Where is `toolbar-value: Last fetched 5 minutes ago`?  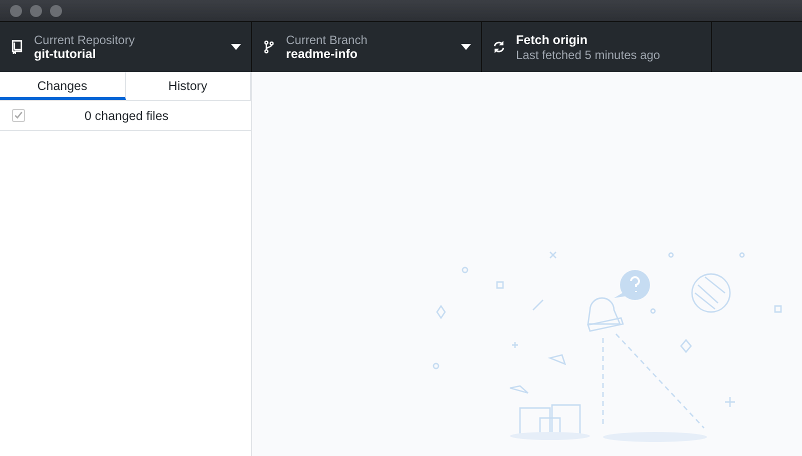
toolbar-value: Last fetched 5 minutes ago is located at coordinates (589, 55).